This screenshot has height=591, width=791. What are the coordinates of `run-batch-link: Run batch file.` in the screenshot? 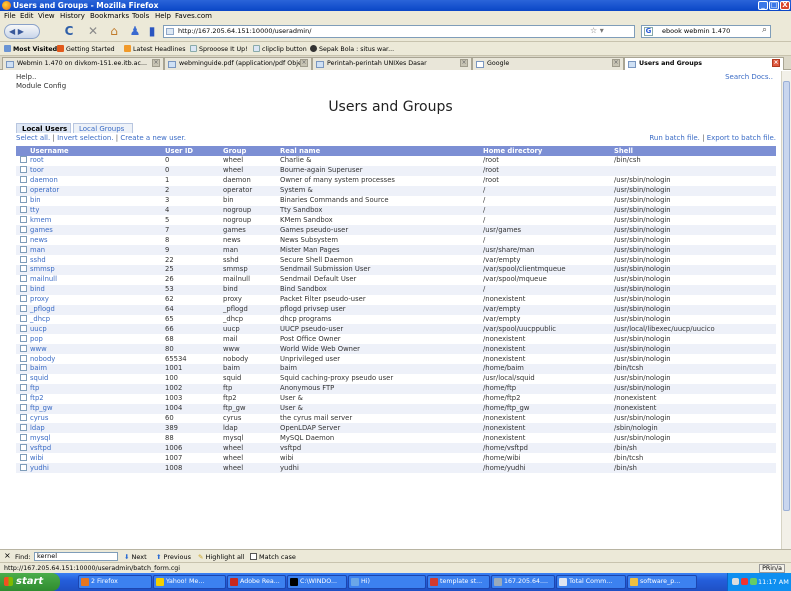 It's located at (674, 138).